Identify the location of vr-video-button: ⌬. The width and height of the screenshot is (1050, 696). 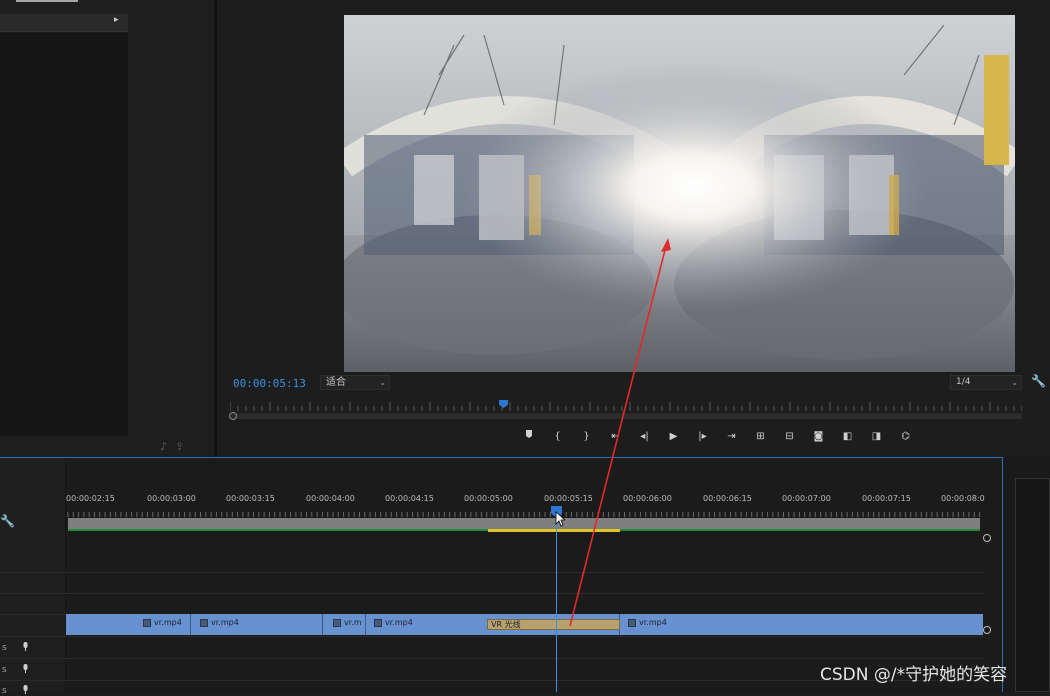
(905, 437).